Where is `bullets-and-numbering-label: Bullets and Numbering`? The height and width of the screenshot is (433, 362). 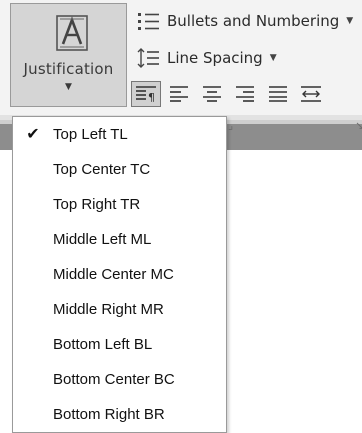 bullets-and-numbering-label: Bullets and Numbering is located at coordinates (253, 21).